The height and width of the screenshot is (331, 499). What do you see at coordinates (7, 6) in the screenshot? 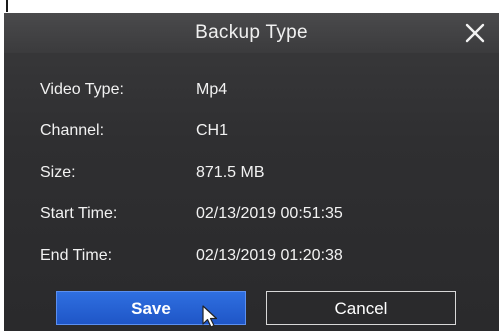
I see `edge-mark` at bounding box center [7, 6].